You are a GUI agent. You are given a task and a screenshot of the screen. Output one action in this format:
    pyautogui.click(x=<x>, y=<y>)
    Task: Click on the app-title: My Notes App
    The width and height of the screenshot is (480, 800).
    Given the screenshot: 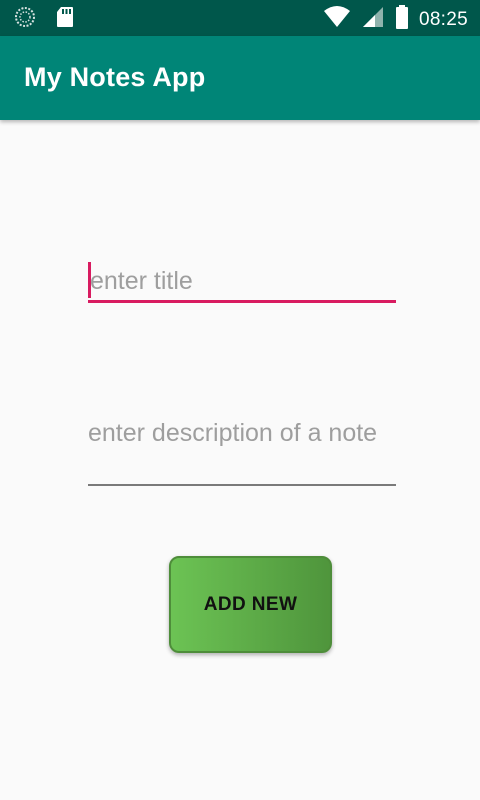 What is the action you would take?
    pyautogui.click(x=115, y=77)
    